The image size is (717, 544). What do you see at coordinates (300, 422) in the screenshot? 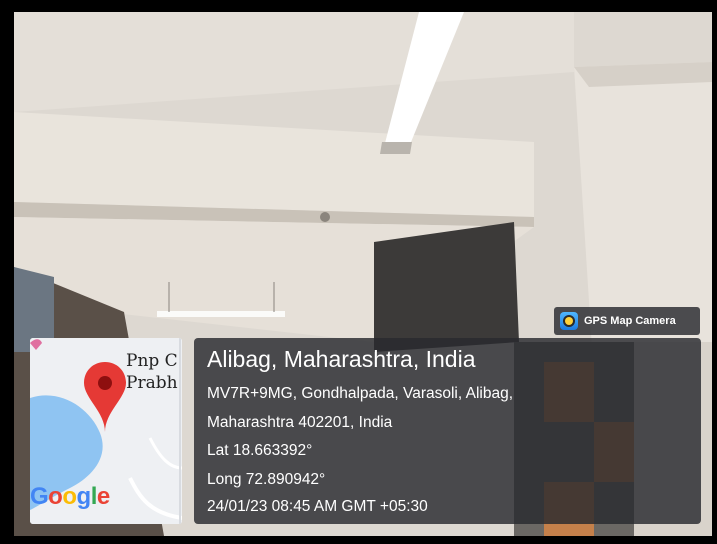
I see `address-line-2: Maharashtra 402201, India` at bounding box center [300, 422].